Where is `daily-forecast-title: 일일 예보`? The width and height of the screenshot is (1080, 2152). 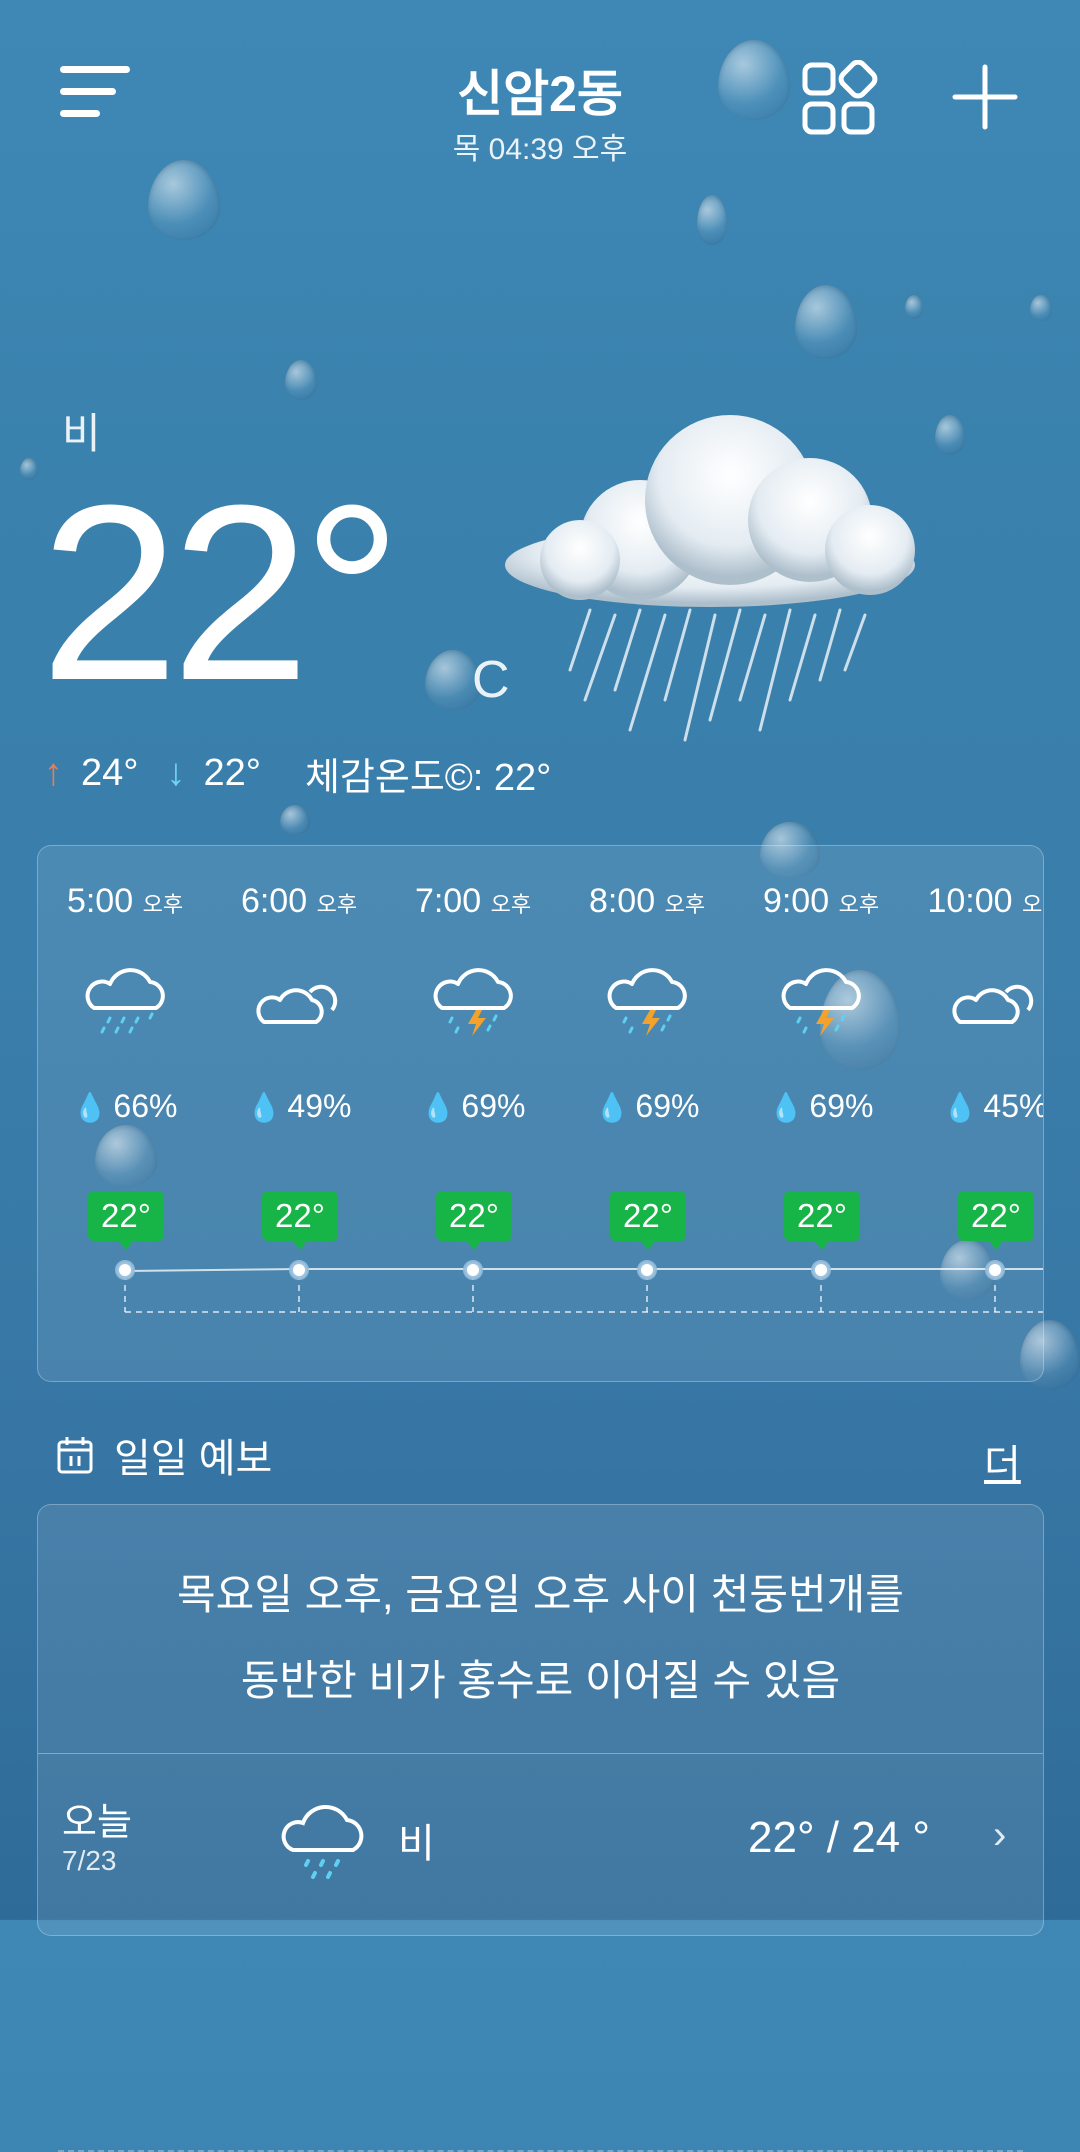 daily-forecast-title: 일일 예보 is located at coordinates (193, 1459).